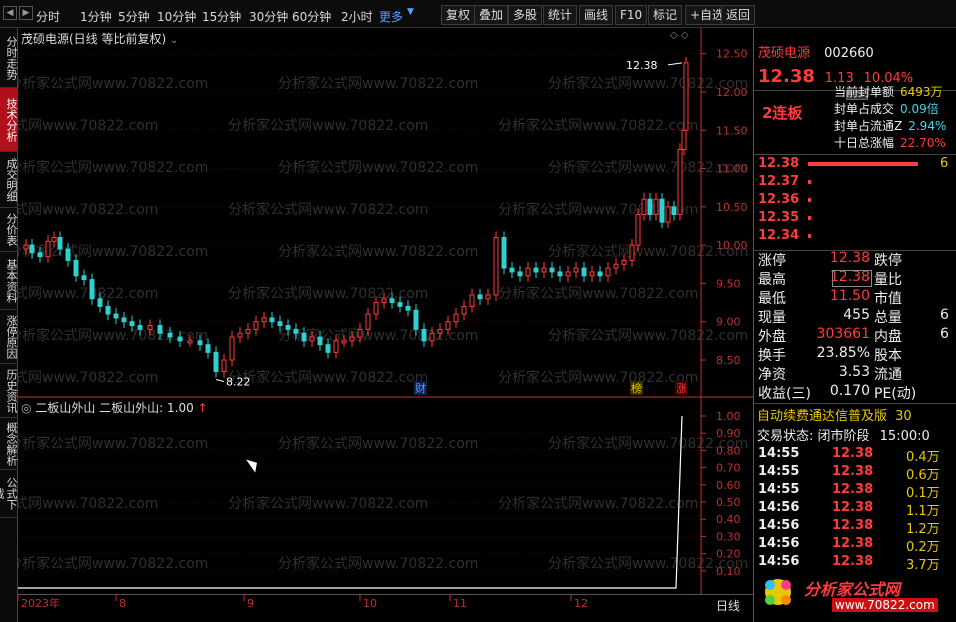  Describe the element at coordinates (458, 15) in the screenshot. I see `toolbar-button: 复权` at that location.